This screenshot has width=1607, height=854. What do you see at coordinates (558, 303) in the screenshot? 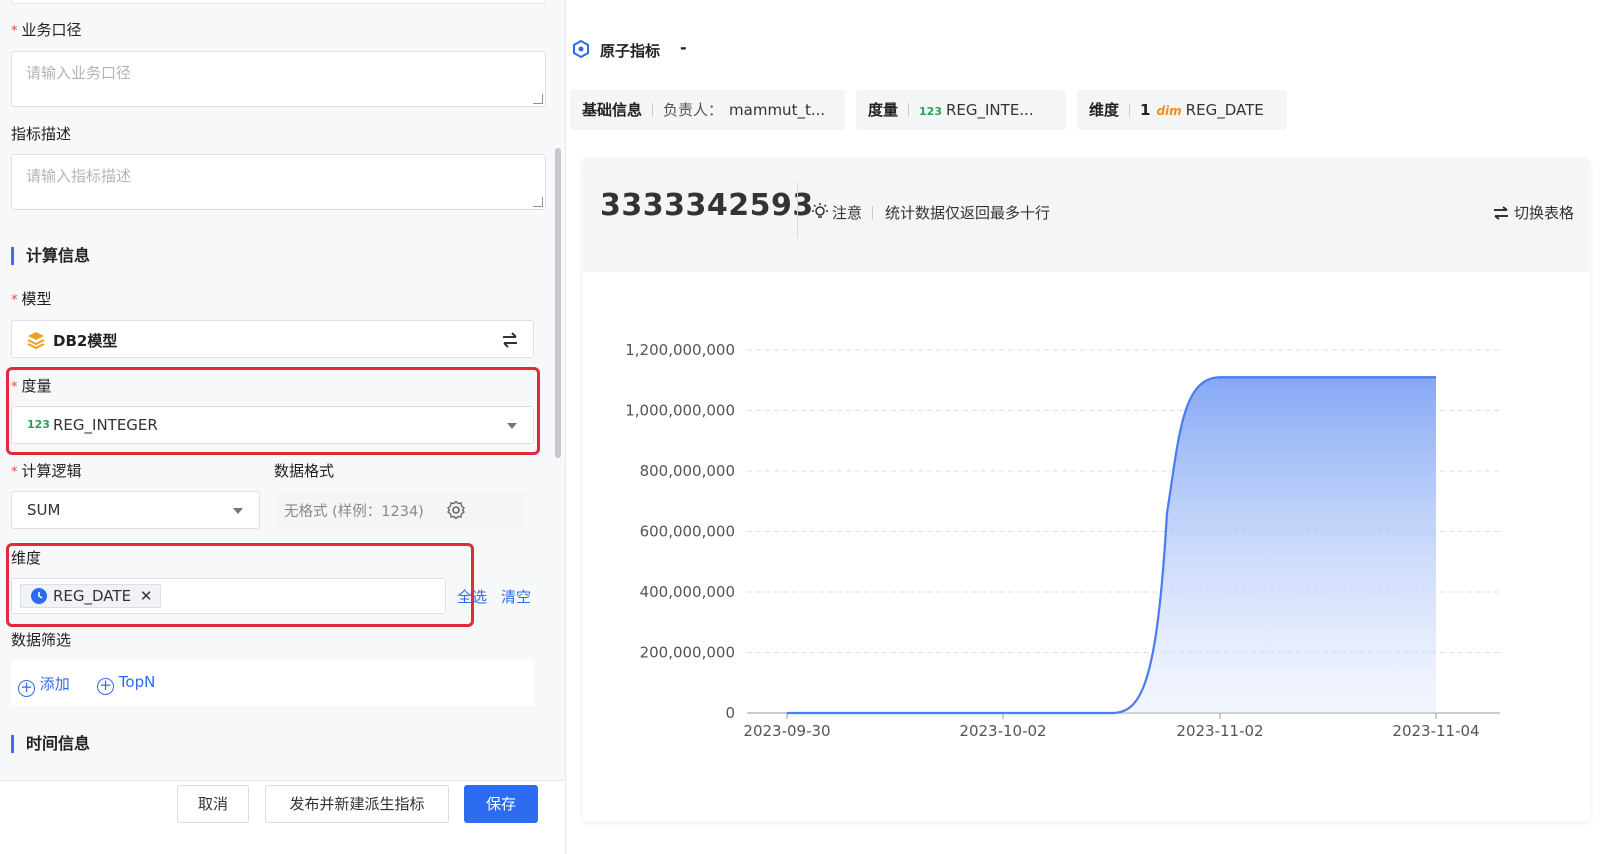
I see `form-scrollbar` at bounding box center [558, 303].